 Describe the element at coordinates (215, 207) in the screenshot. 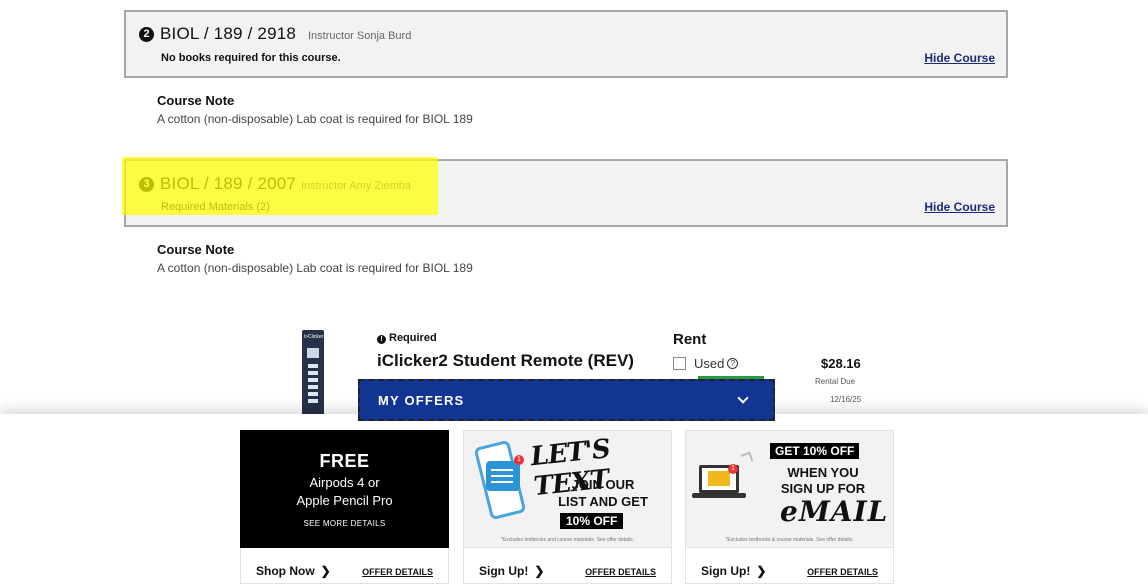

I see `required-materials-label: Required Materials (2)` at that location.